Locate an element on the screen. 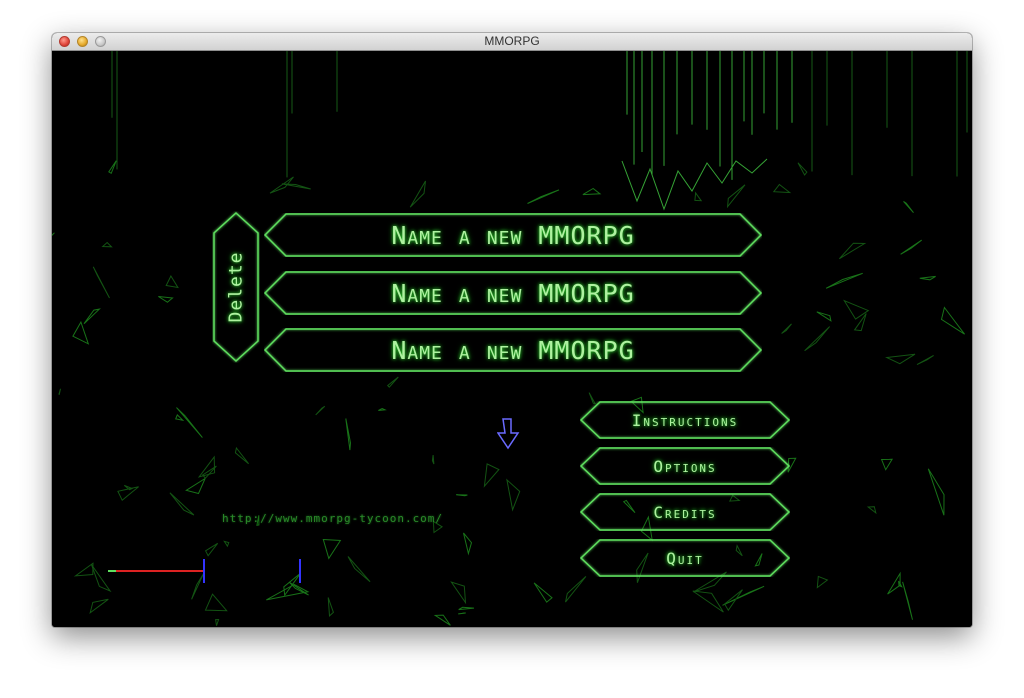 This screenshot has width=1024, height=698. progress-bar is located at coordinates (204, 571).